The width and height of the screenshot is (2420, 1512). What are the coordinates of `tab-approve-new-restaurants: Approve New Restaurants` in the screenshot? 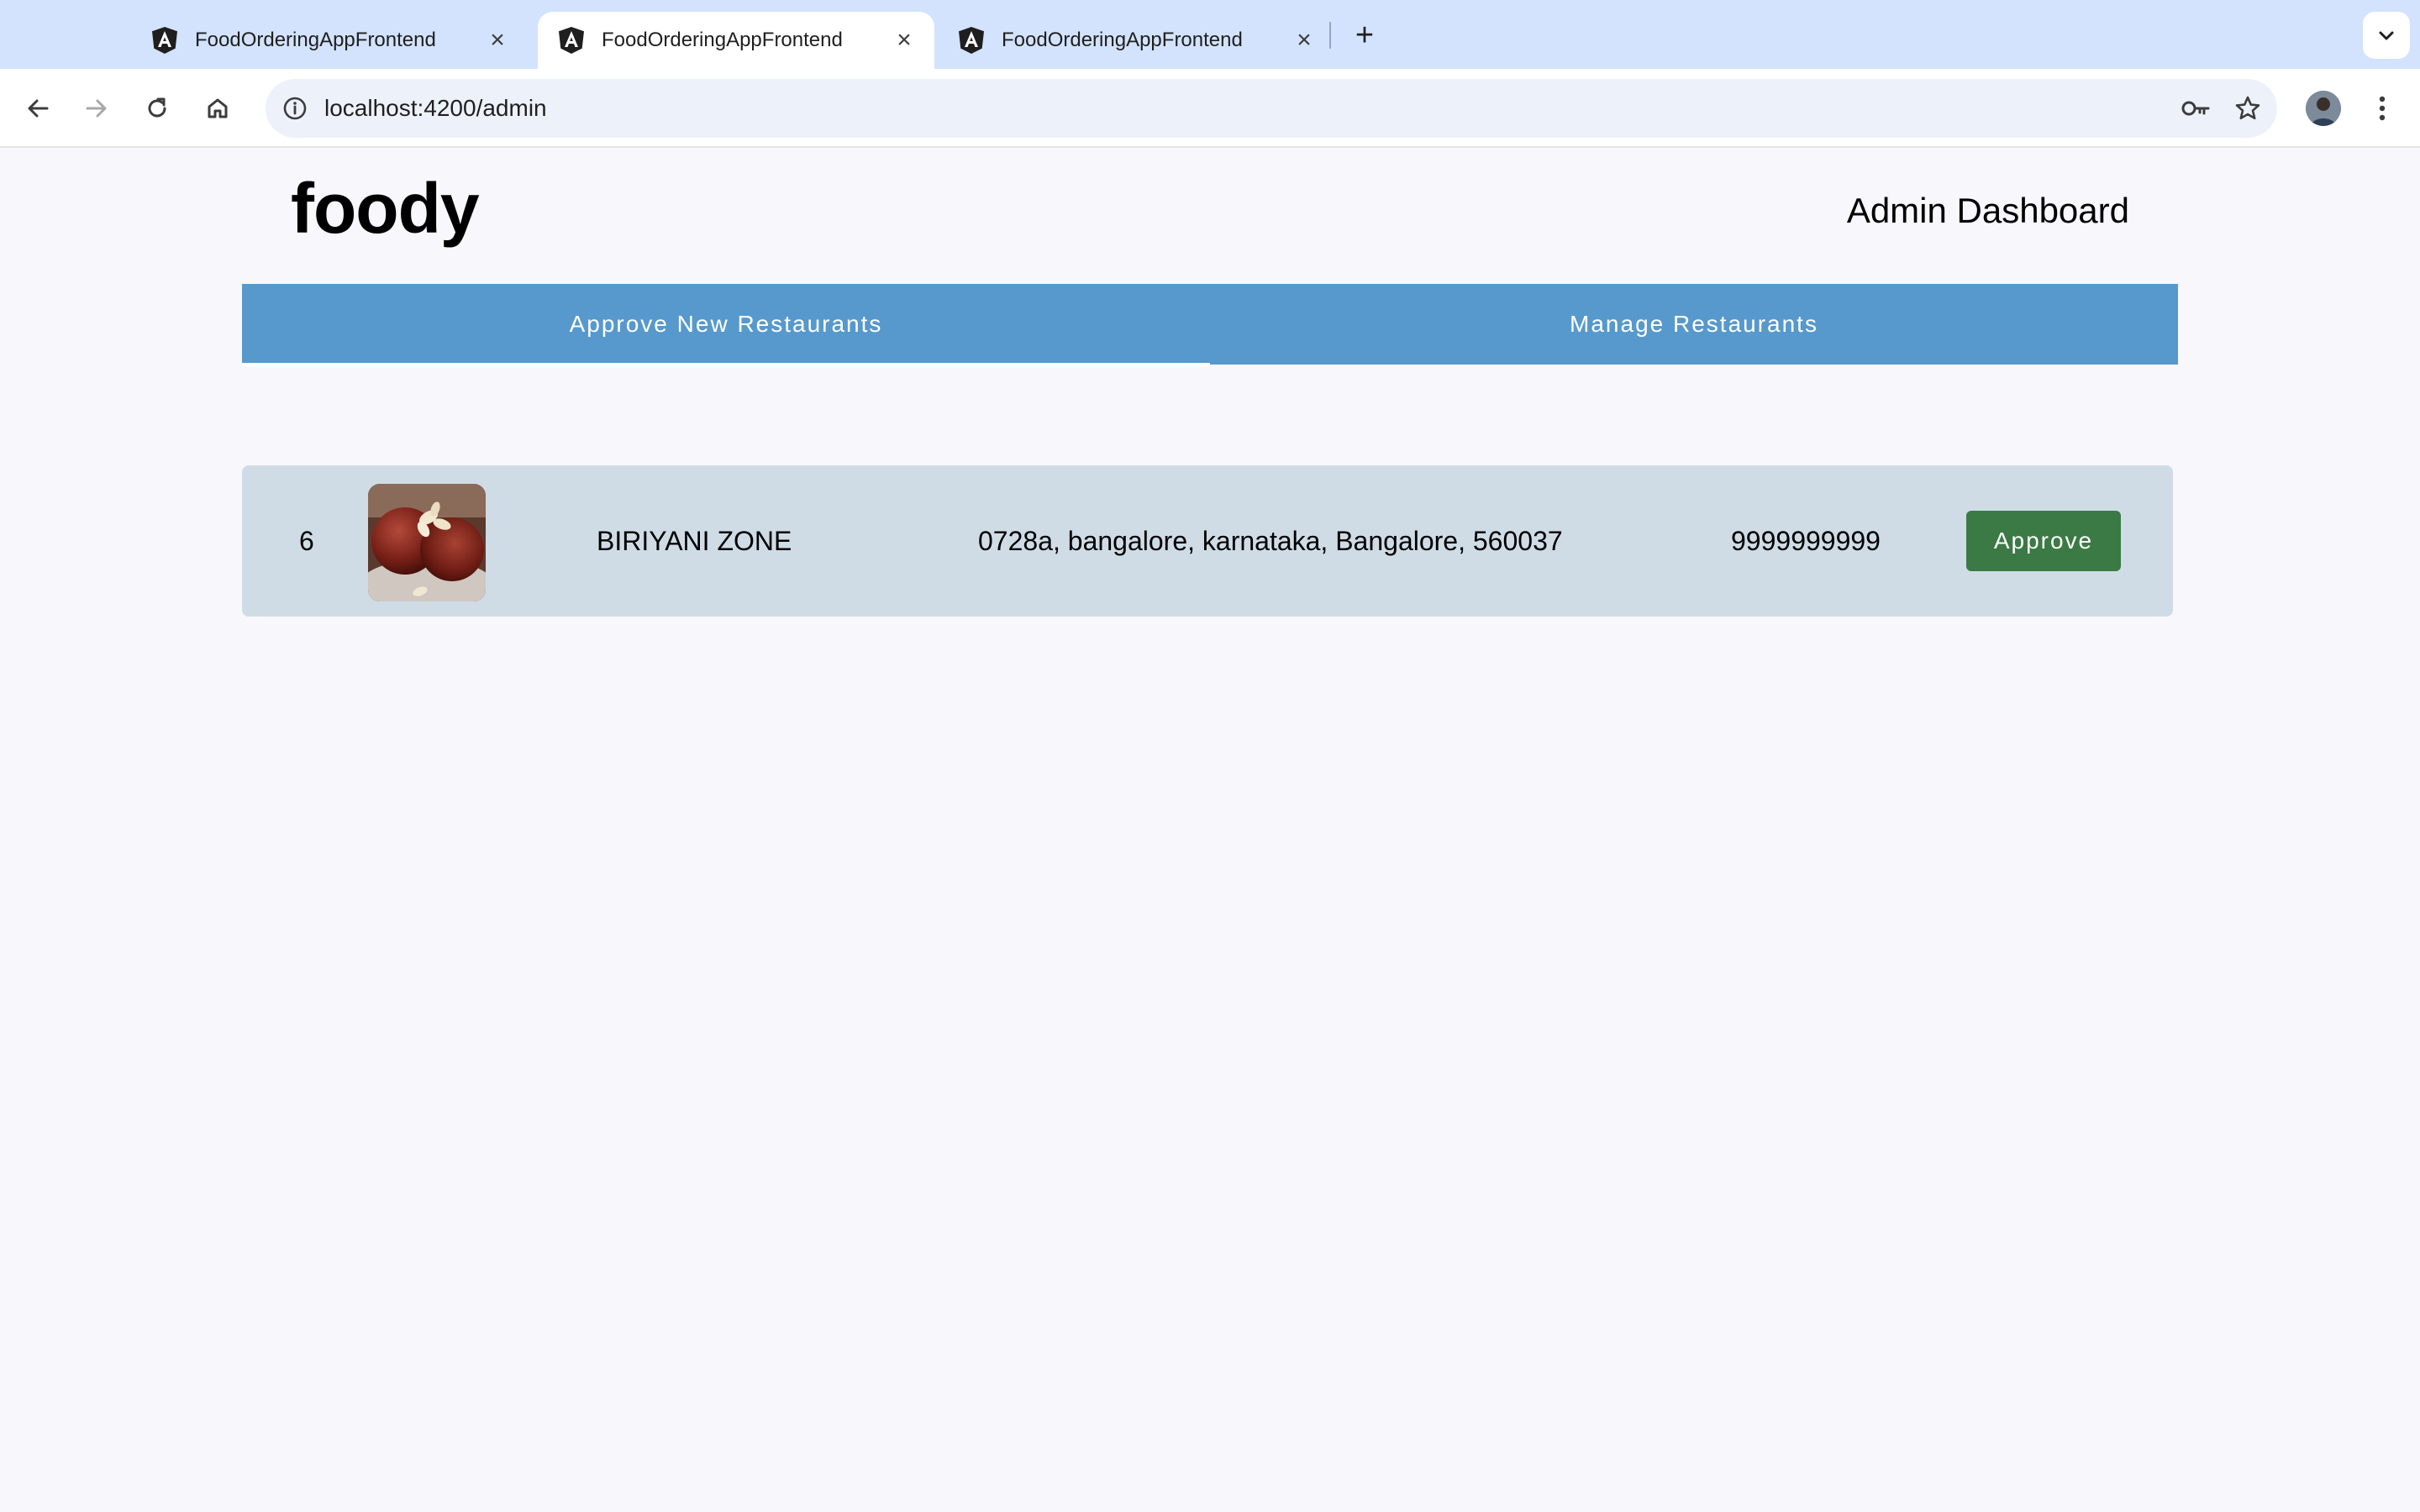 It's located at (726, 325).